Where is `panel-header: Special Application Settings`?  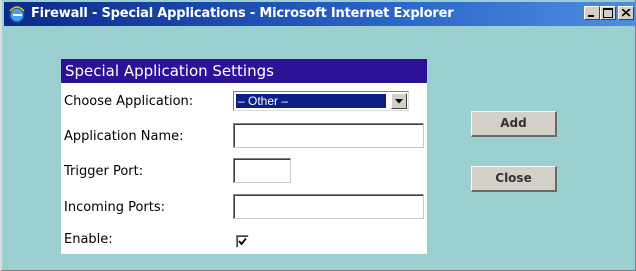 panel-header: Special Application Settings is located at coordinates (244, 71).